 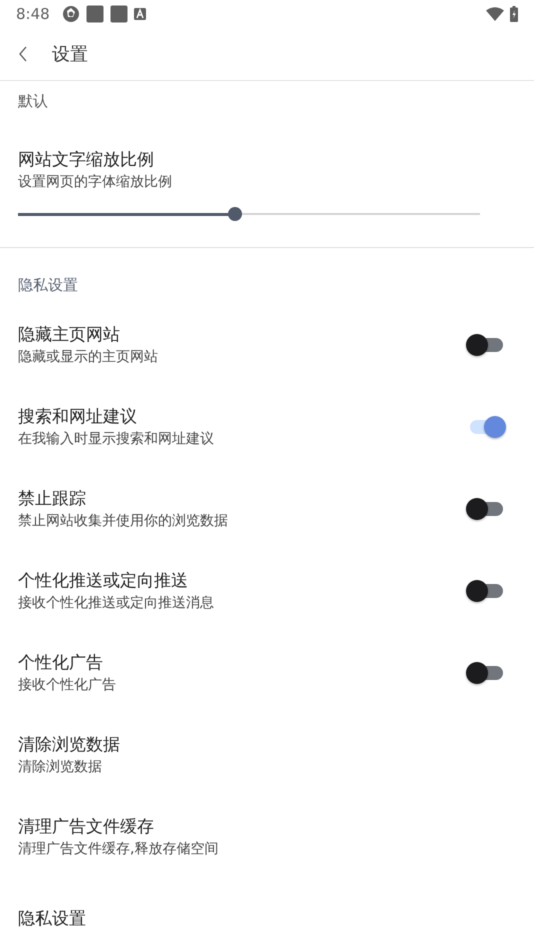 What do you see at coordinates (52, 499) in the screenshot?
I see `setting-title: 禁止跟踪` at bounding box center [52, 499].